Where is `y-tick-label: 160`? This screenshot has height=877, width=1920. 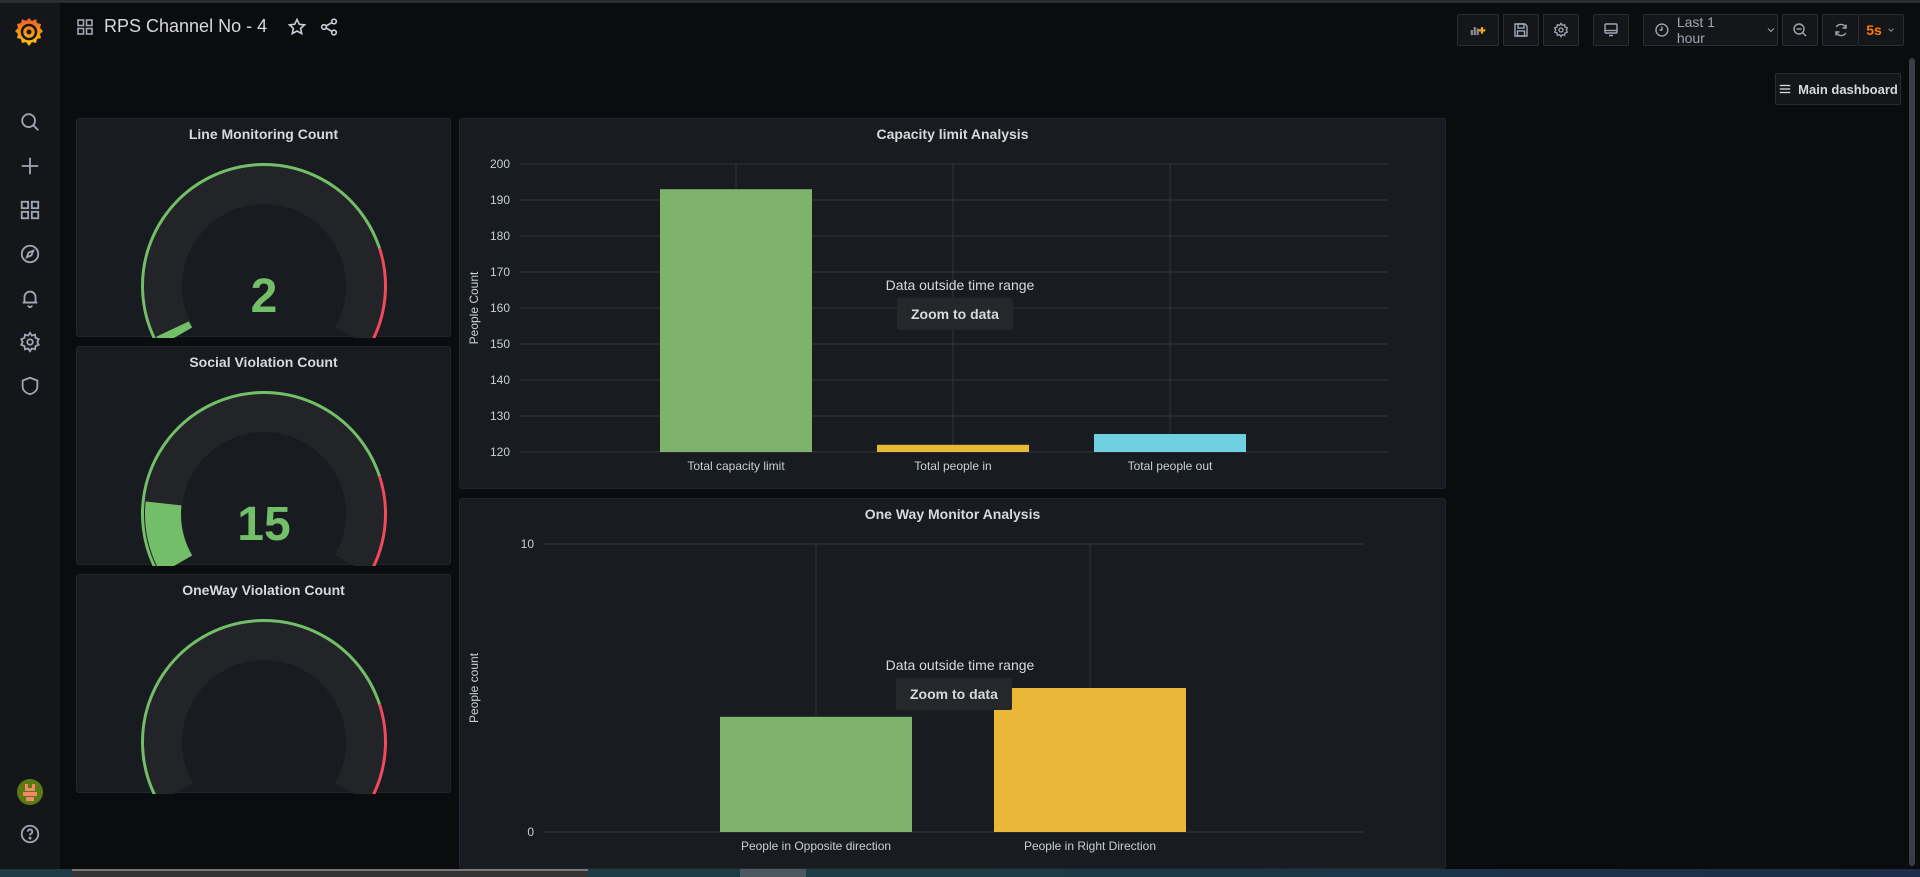
y-tick-label: 160 is located at coordinates (500, 308).